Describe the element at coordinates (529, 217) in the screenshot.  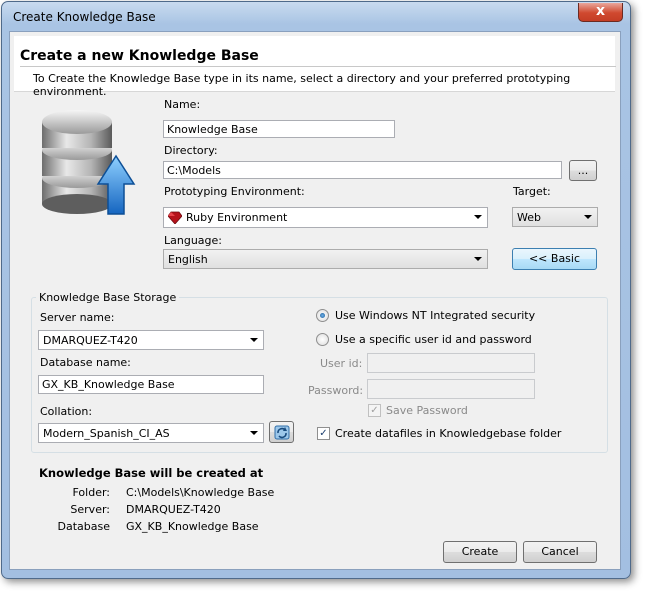
I see `target-value: Web` at that location.